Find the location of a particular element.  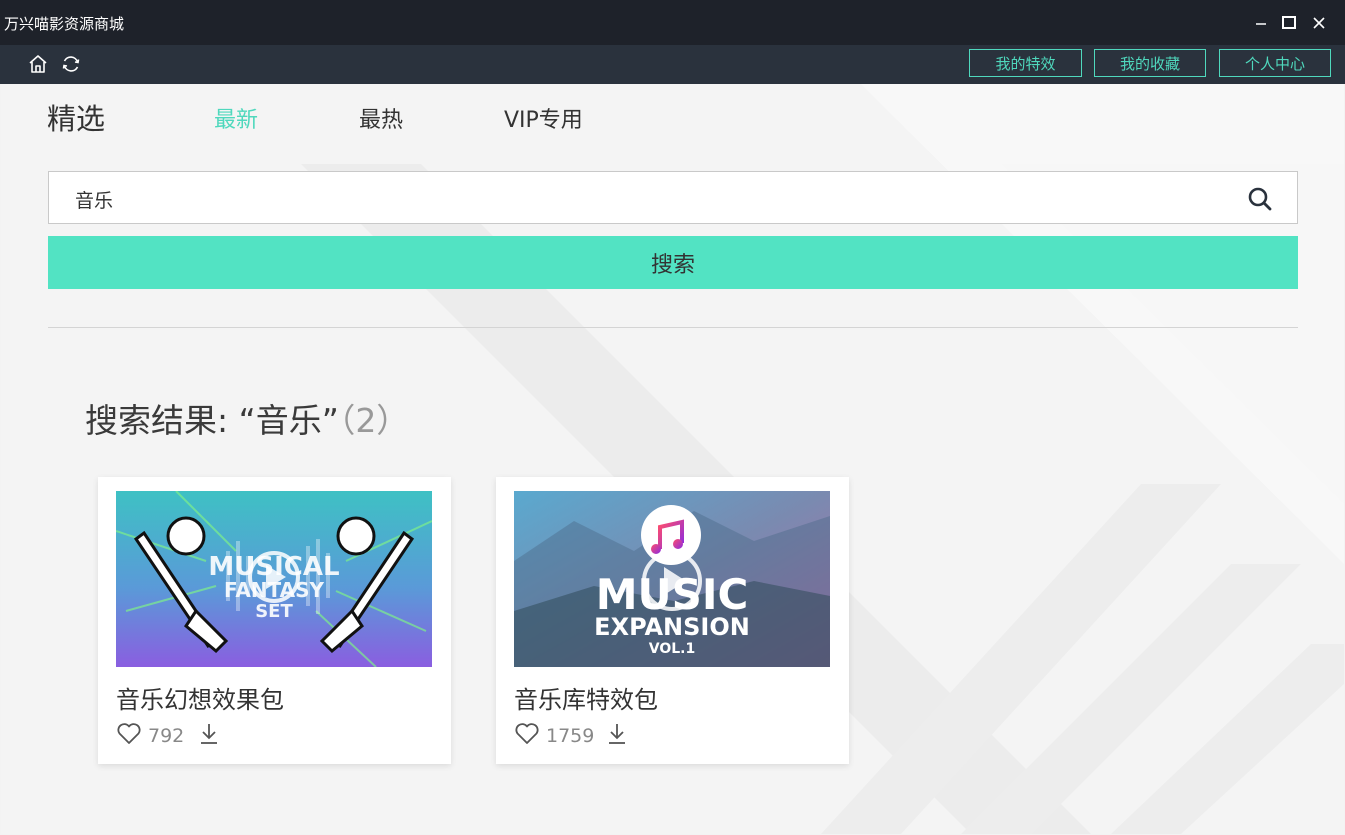

my-favorites-button: 我的收藏 is located at coordinates (1150, 63).